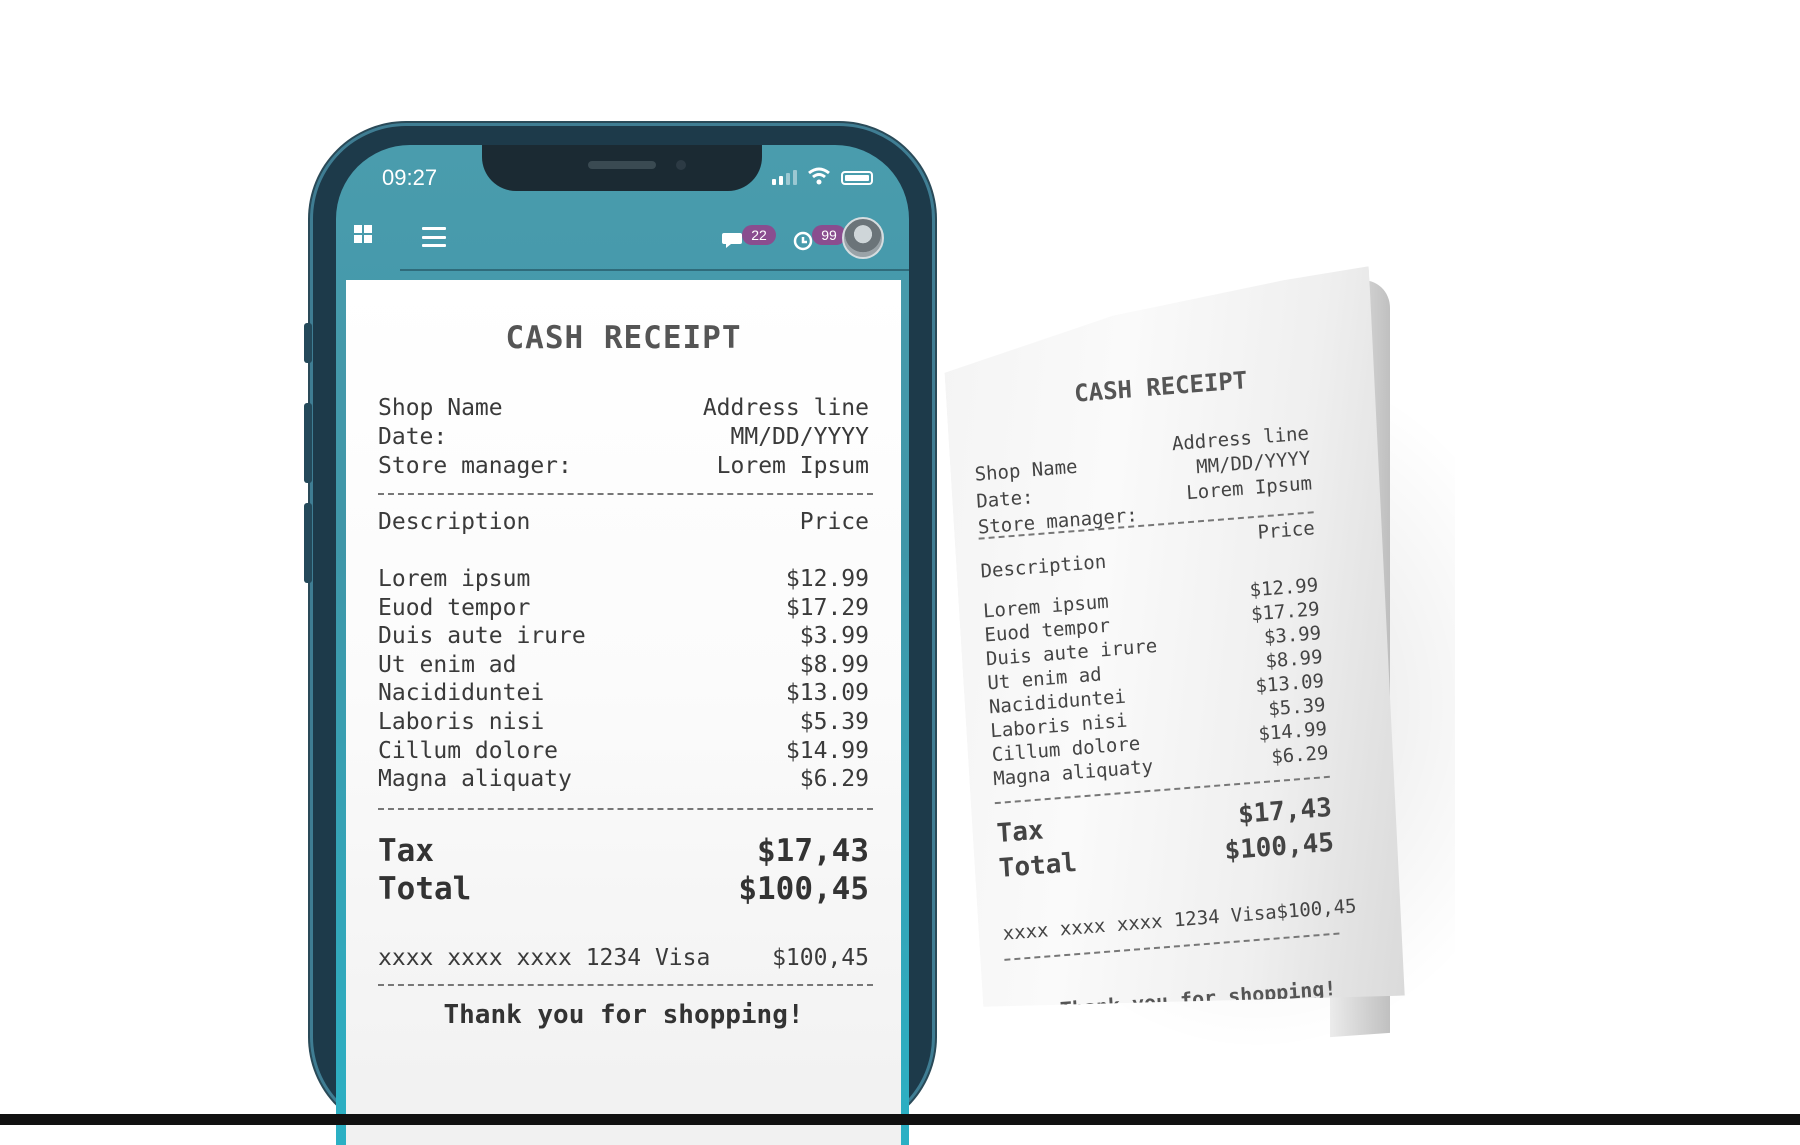  What do you see at coordinates (454, 522) in the screenshot?
I see `description-header: Description` at bounding box center [454, 522].